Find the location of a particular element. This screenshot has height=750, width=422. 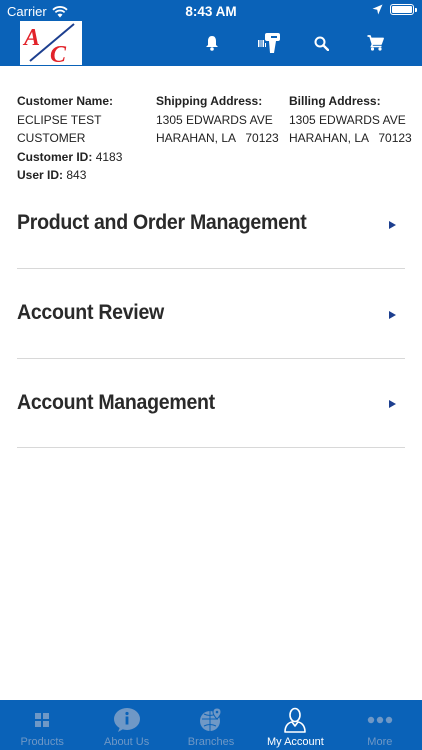

scanner-button is located at coordinates (270, 43).